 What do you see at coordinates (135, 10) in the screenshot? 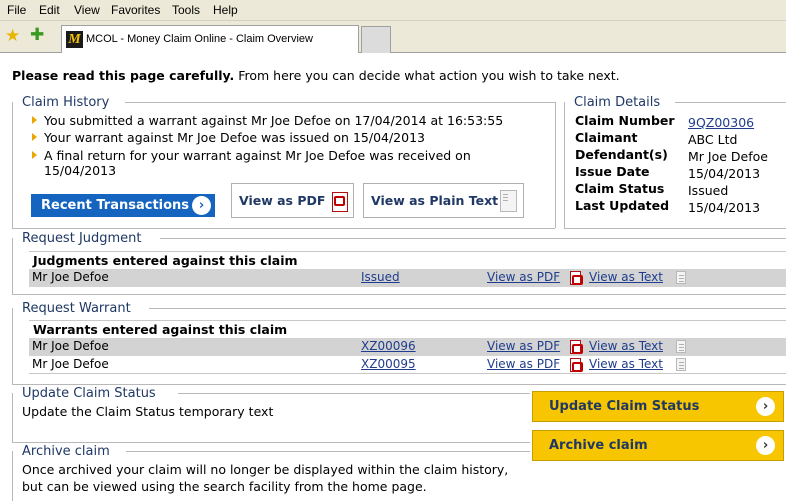
I see `menu-favorites: Favorites` at bounding box center [135, 10].